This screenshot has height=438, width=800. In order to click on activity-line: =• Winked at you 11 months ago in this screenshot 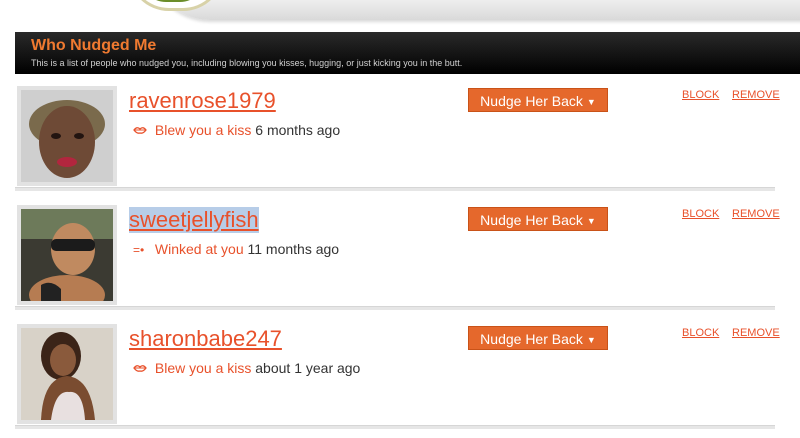, I will do `click(236, 249)`.